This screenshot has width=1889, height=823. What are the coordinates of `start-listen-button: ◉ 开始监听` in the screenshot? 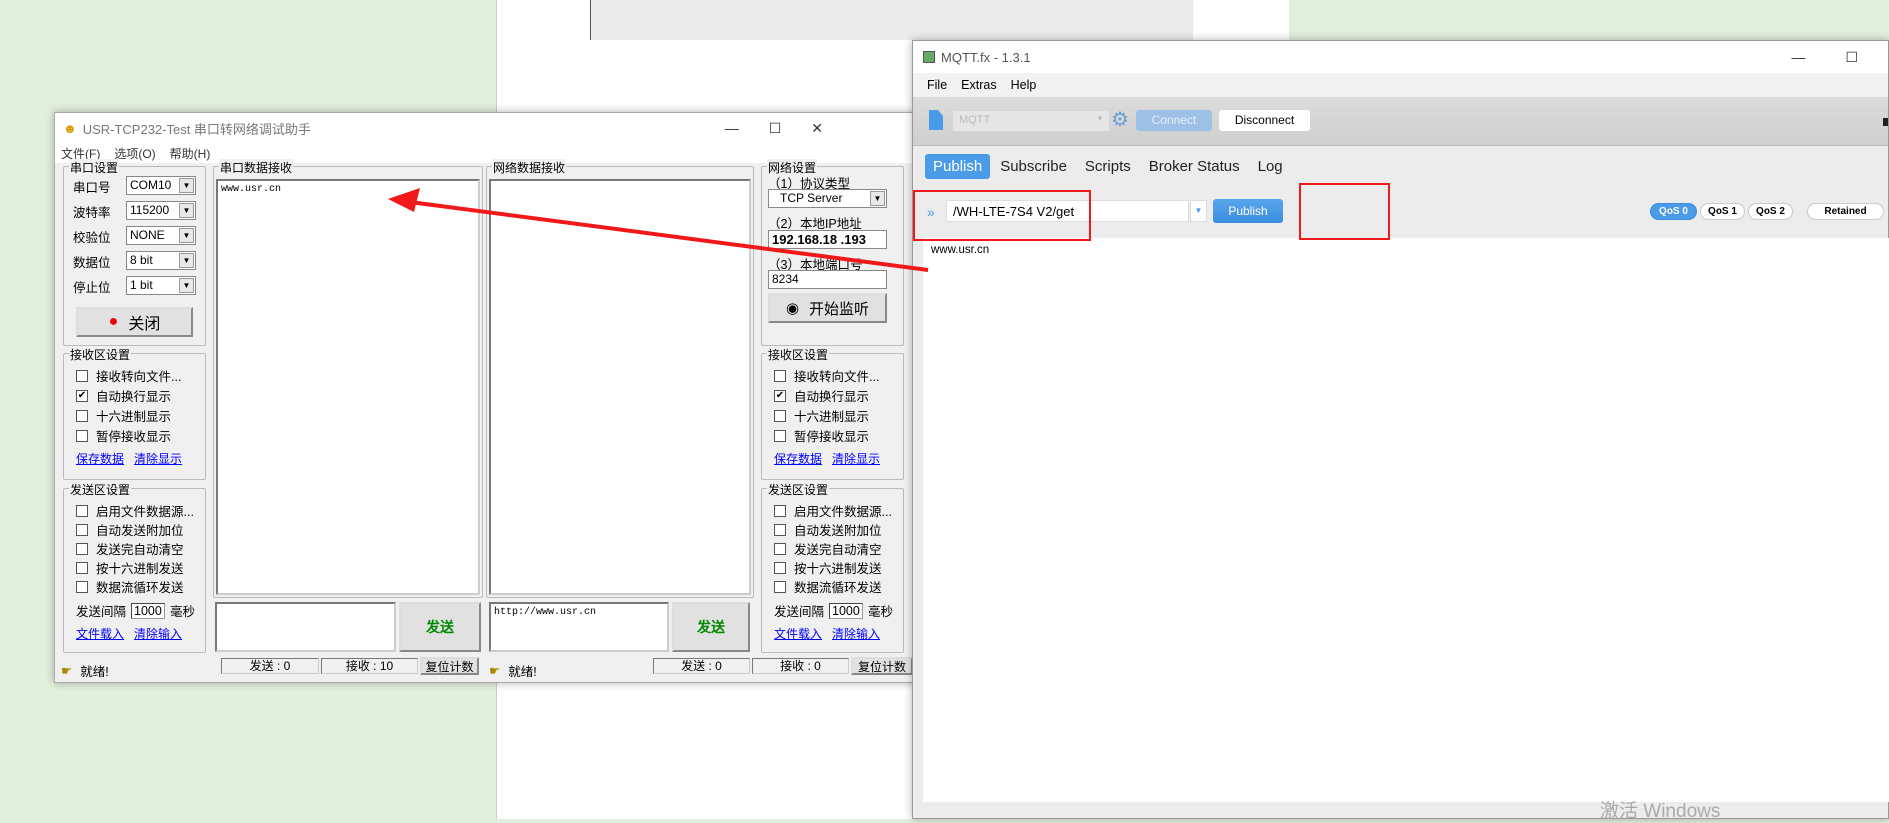 It's located at (827, 308).